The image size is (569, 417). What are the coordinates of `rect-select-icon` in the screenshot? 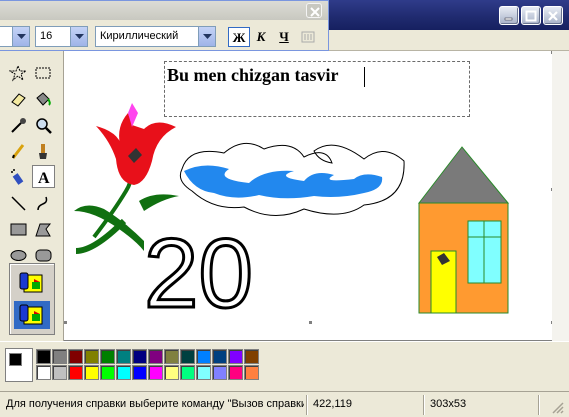 It's located at (43, 73).